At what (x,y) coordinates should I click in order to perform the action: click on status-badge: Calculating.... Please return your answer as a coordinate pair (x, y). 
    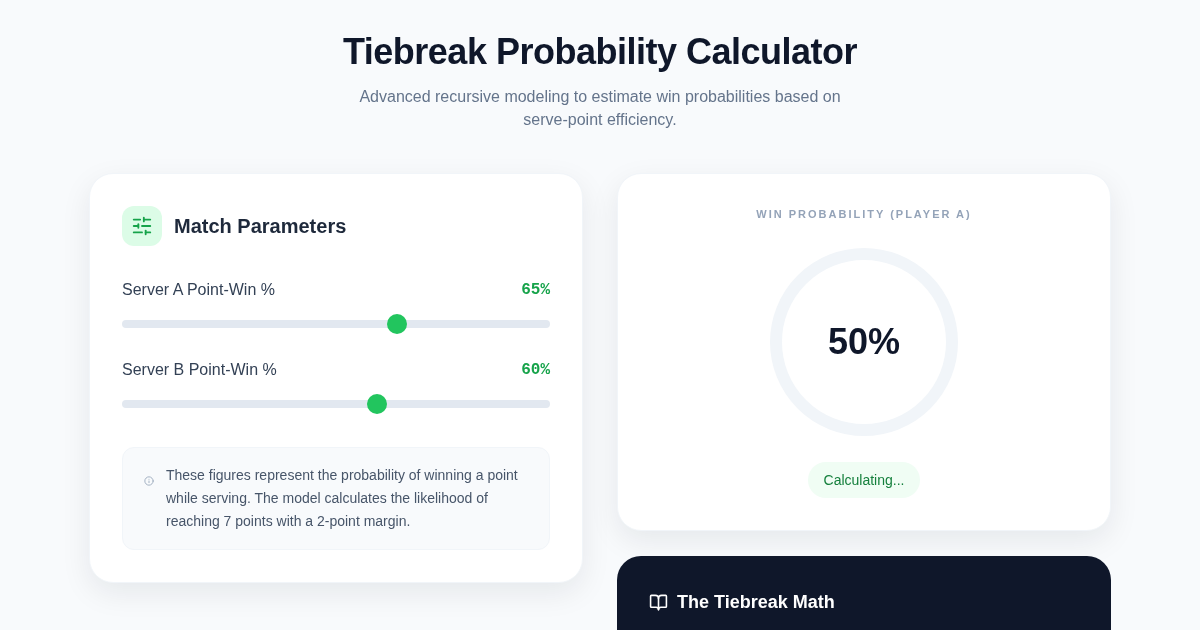
    Looking at the image, I should click on (864, 480).